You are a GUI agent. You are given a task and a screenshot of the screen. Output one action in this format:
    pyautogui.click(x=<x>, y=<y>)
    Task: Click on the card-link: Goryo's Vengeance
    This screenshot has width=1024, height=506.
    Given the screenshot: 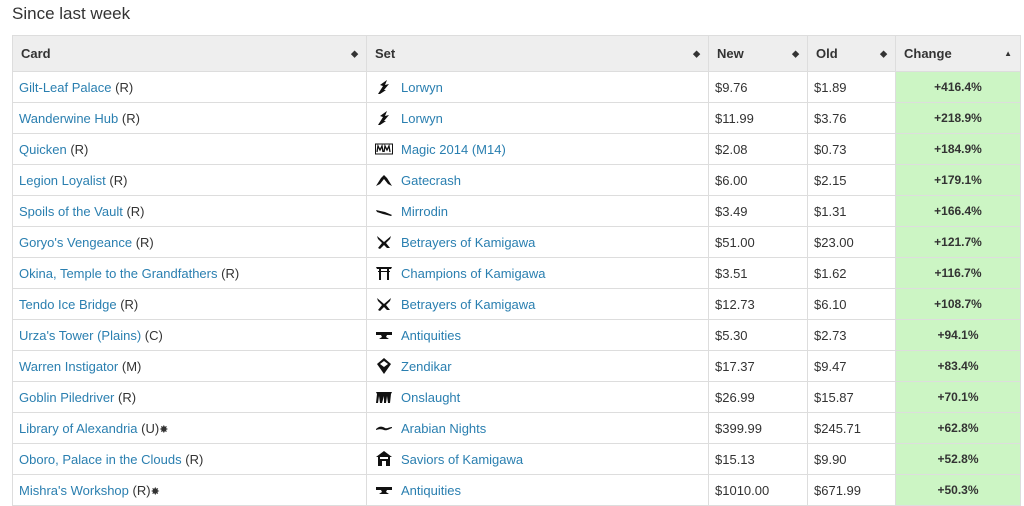 What is the action you would take?
    pyautogui.click(x=75, y=242)
    